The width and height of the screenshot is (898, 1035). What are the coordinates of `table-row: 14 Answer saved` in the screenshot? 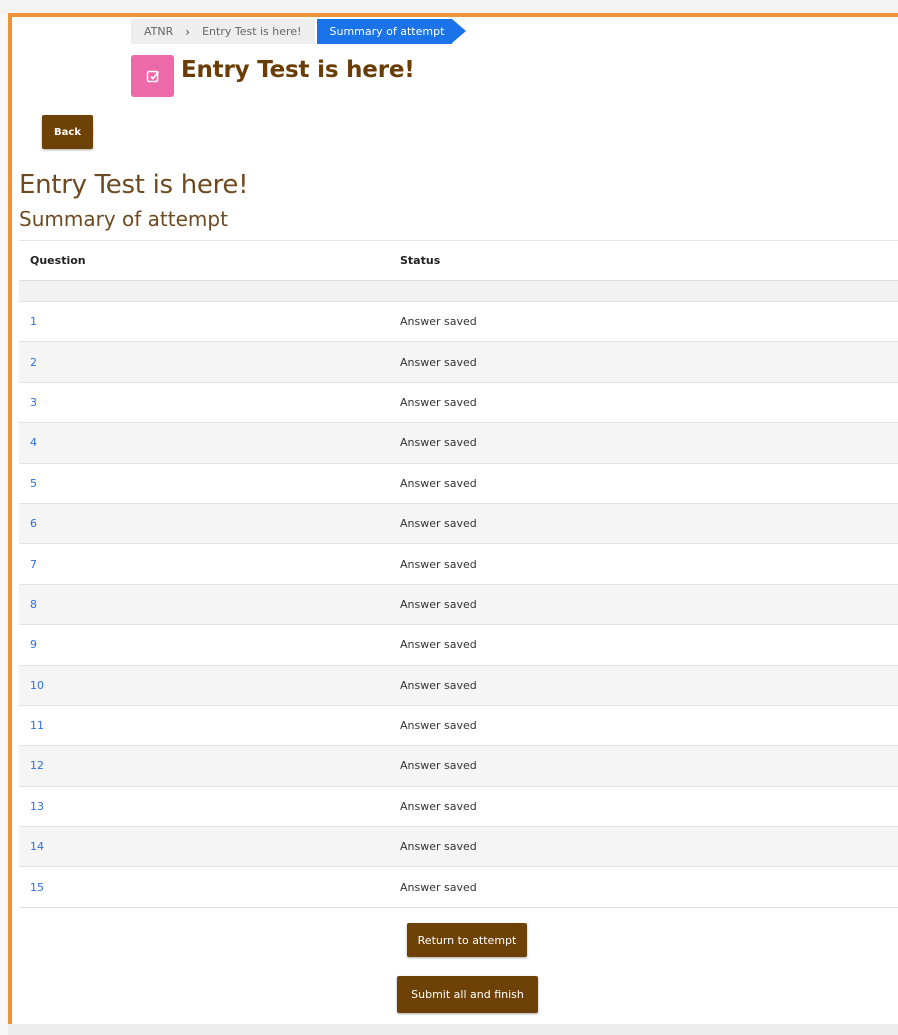 It's located at (458, 847).